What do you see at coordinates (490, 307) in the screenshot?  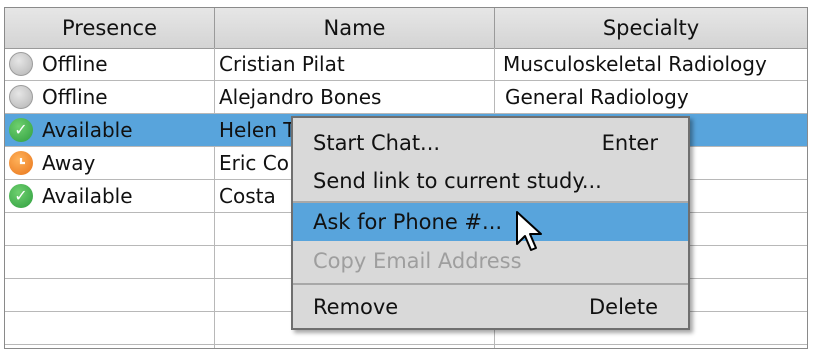 I see `menu-item-remove: Remove Delete` at bounding box center [490, 307].